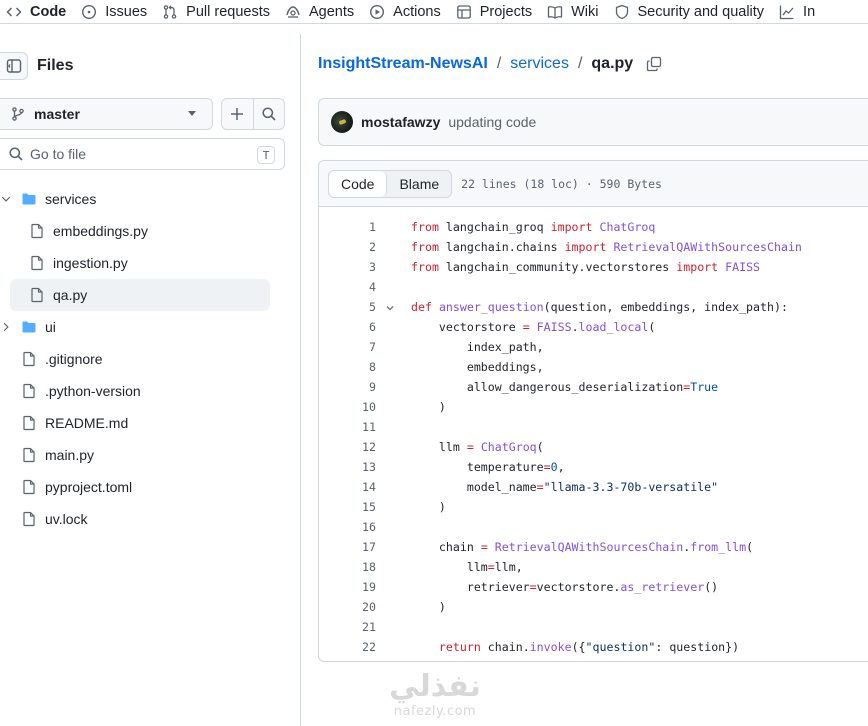 This screenshot has height=726, width=868. I want to click on line-number: 18, so click(347, 567).